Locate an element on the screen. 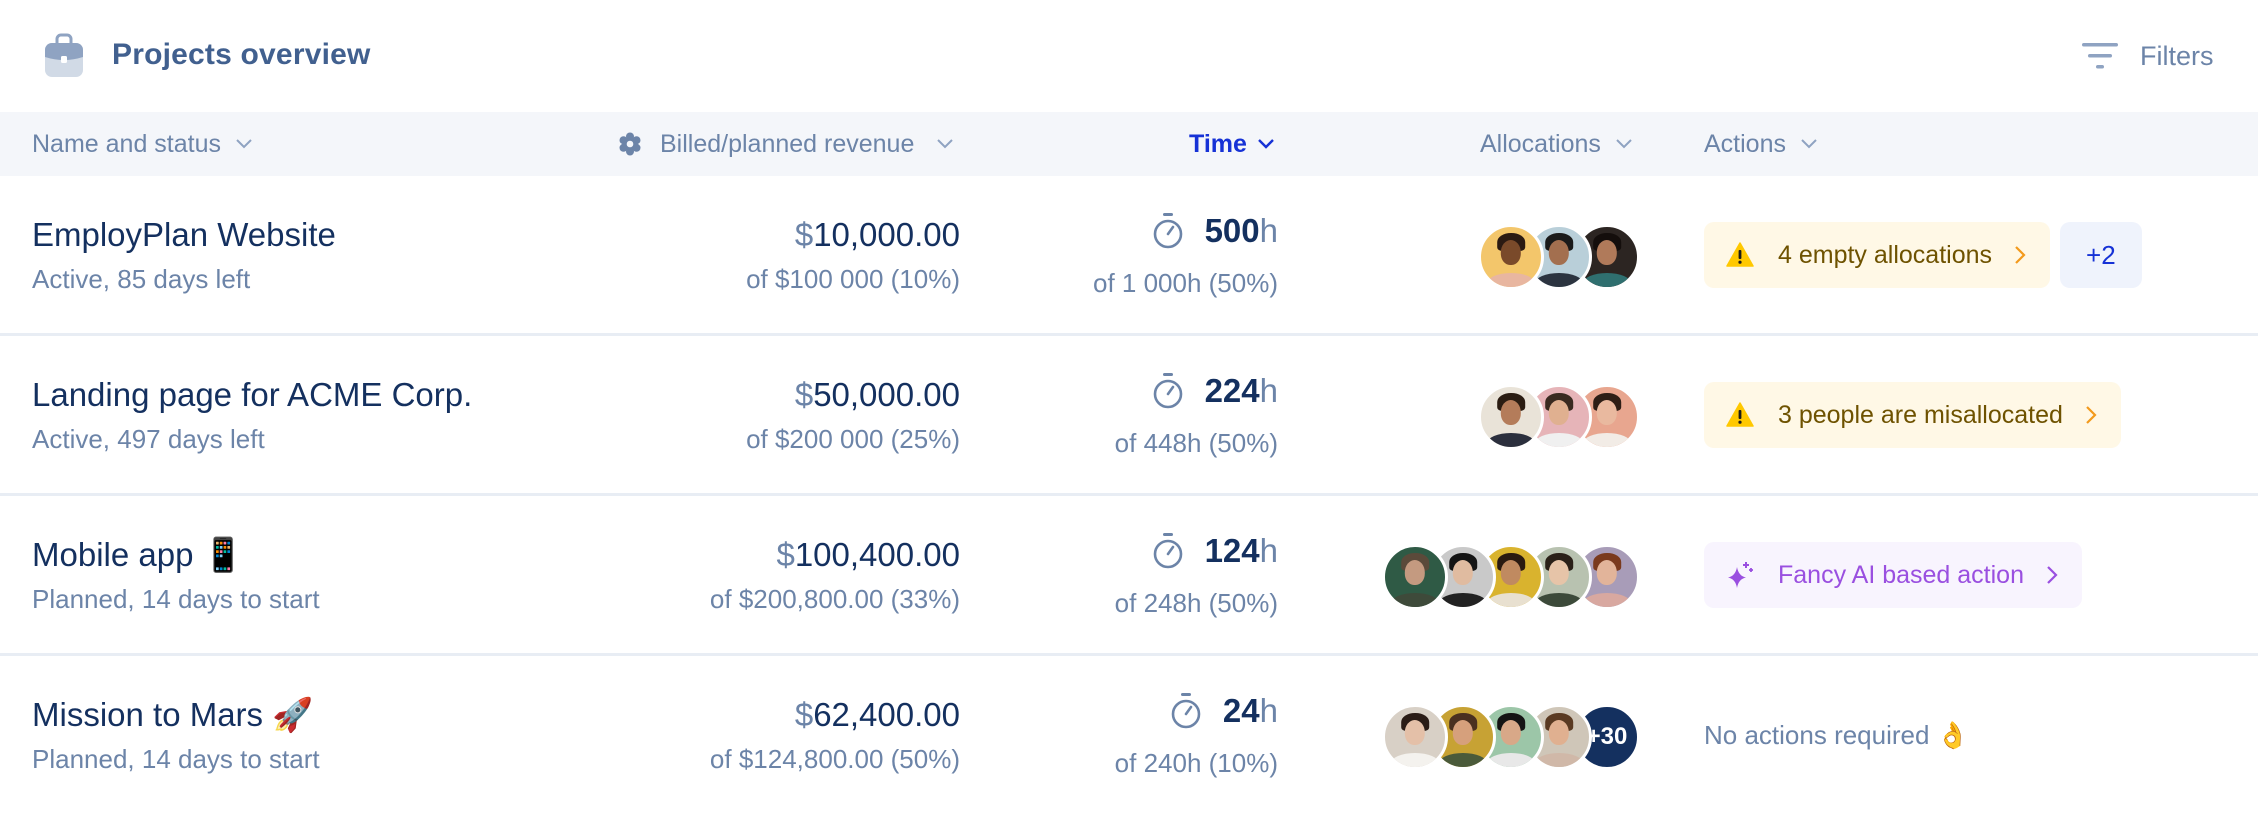 This screenshot has height=816, width=2258. time-planned: of 1 000h (50%) is located at coordinates (1185, 283).